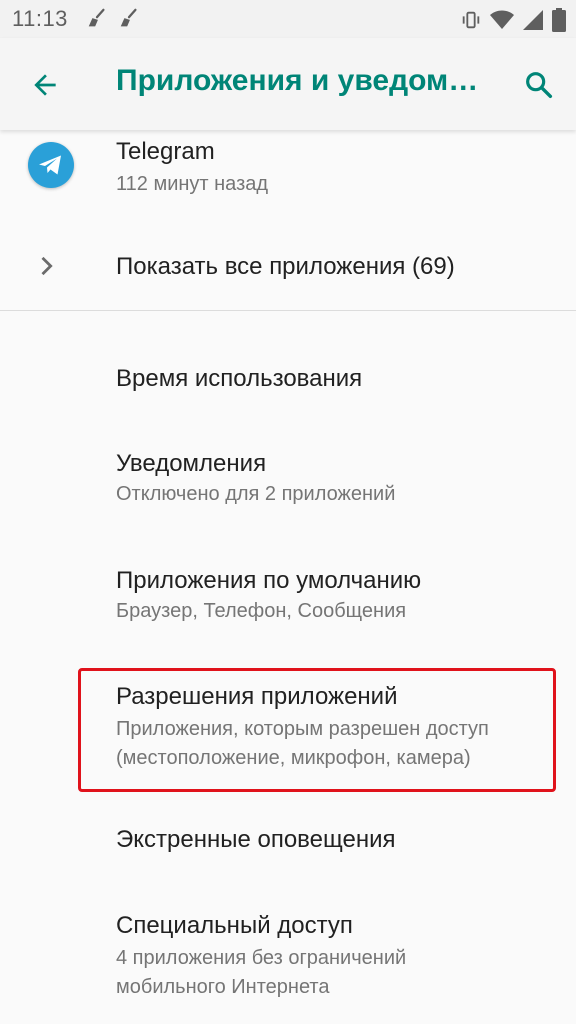 Image resolution: width=576 pixels, height=1024 pixels. What do you see at coordinates (234, 925) in the screenshot?
I see `settings-item-title: Специальный доступ` at bounding box center [234, 925].